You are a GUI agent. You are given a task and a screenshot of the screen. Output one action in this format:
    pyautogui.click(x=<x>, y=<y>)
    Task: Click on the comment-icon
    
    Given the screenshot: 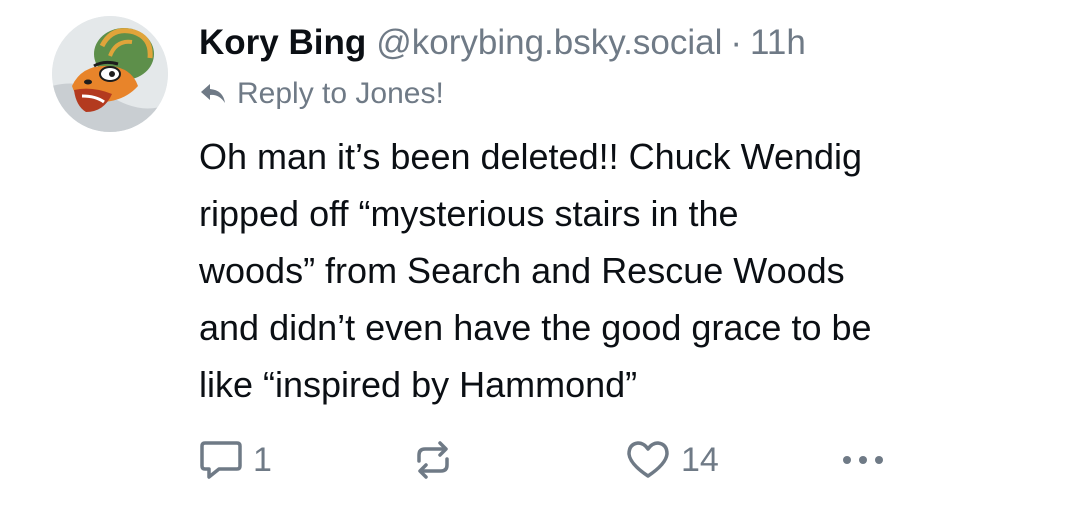 What is the action you would take?
    pyautogui.click(x=221, y=460)
    